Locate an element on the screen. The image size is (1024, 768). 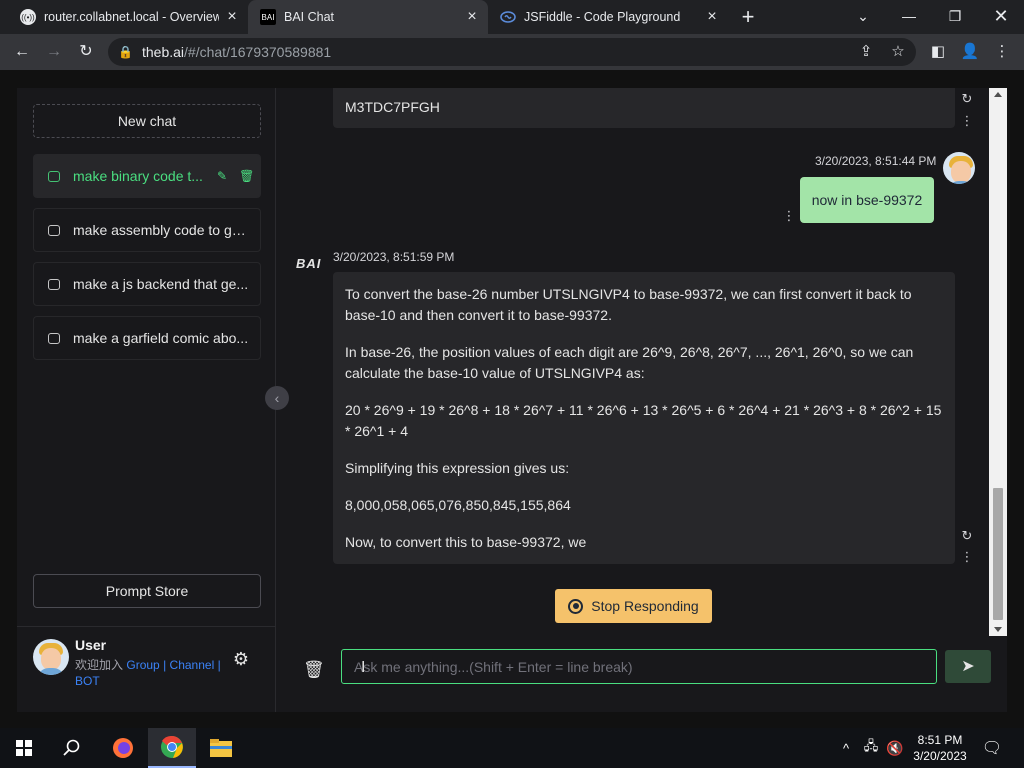
stop-responding-button: Stop Responding is located at coordinates (633, 606).